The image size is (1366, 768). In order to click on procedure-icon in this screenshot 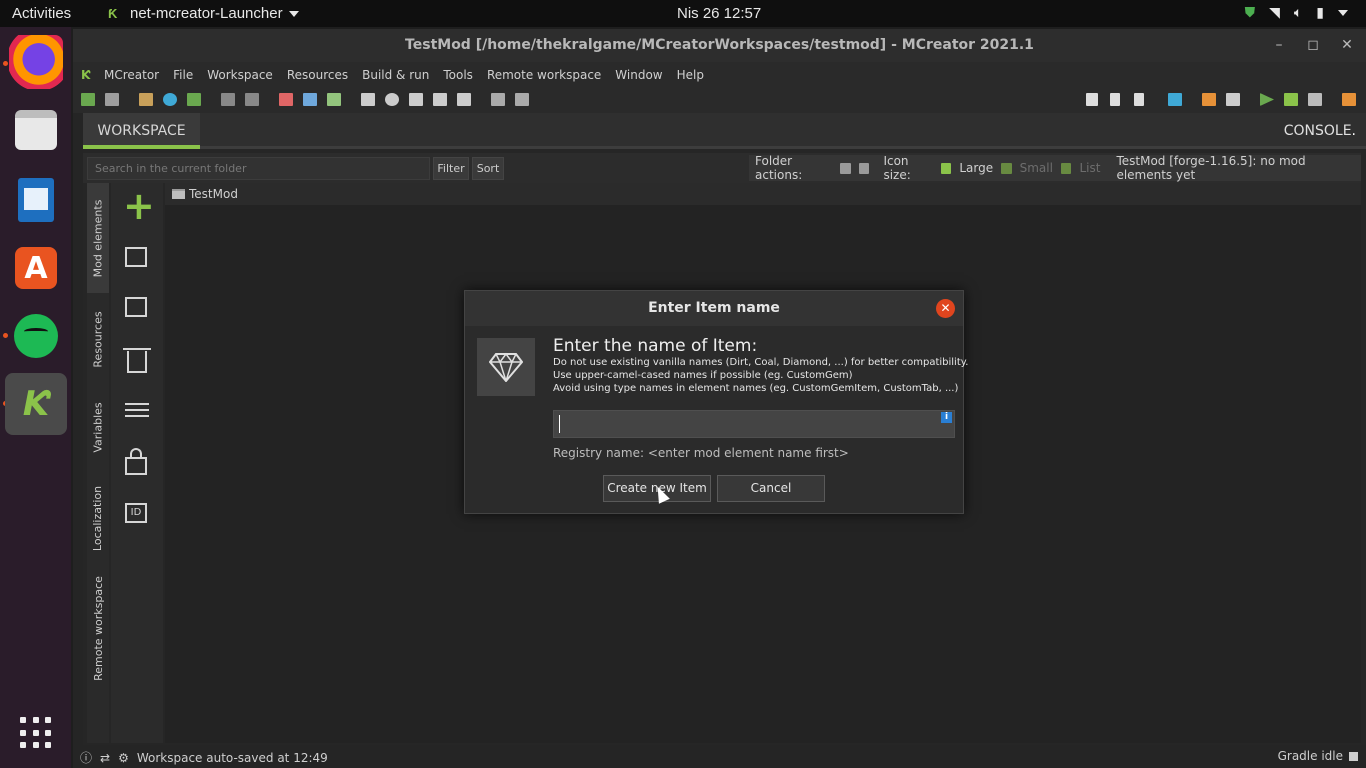, I will do `click(416, 99)`.